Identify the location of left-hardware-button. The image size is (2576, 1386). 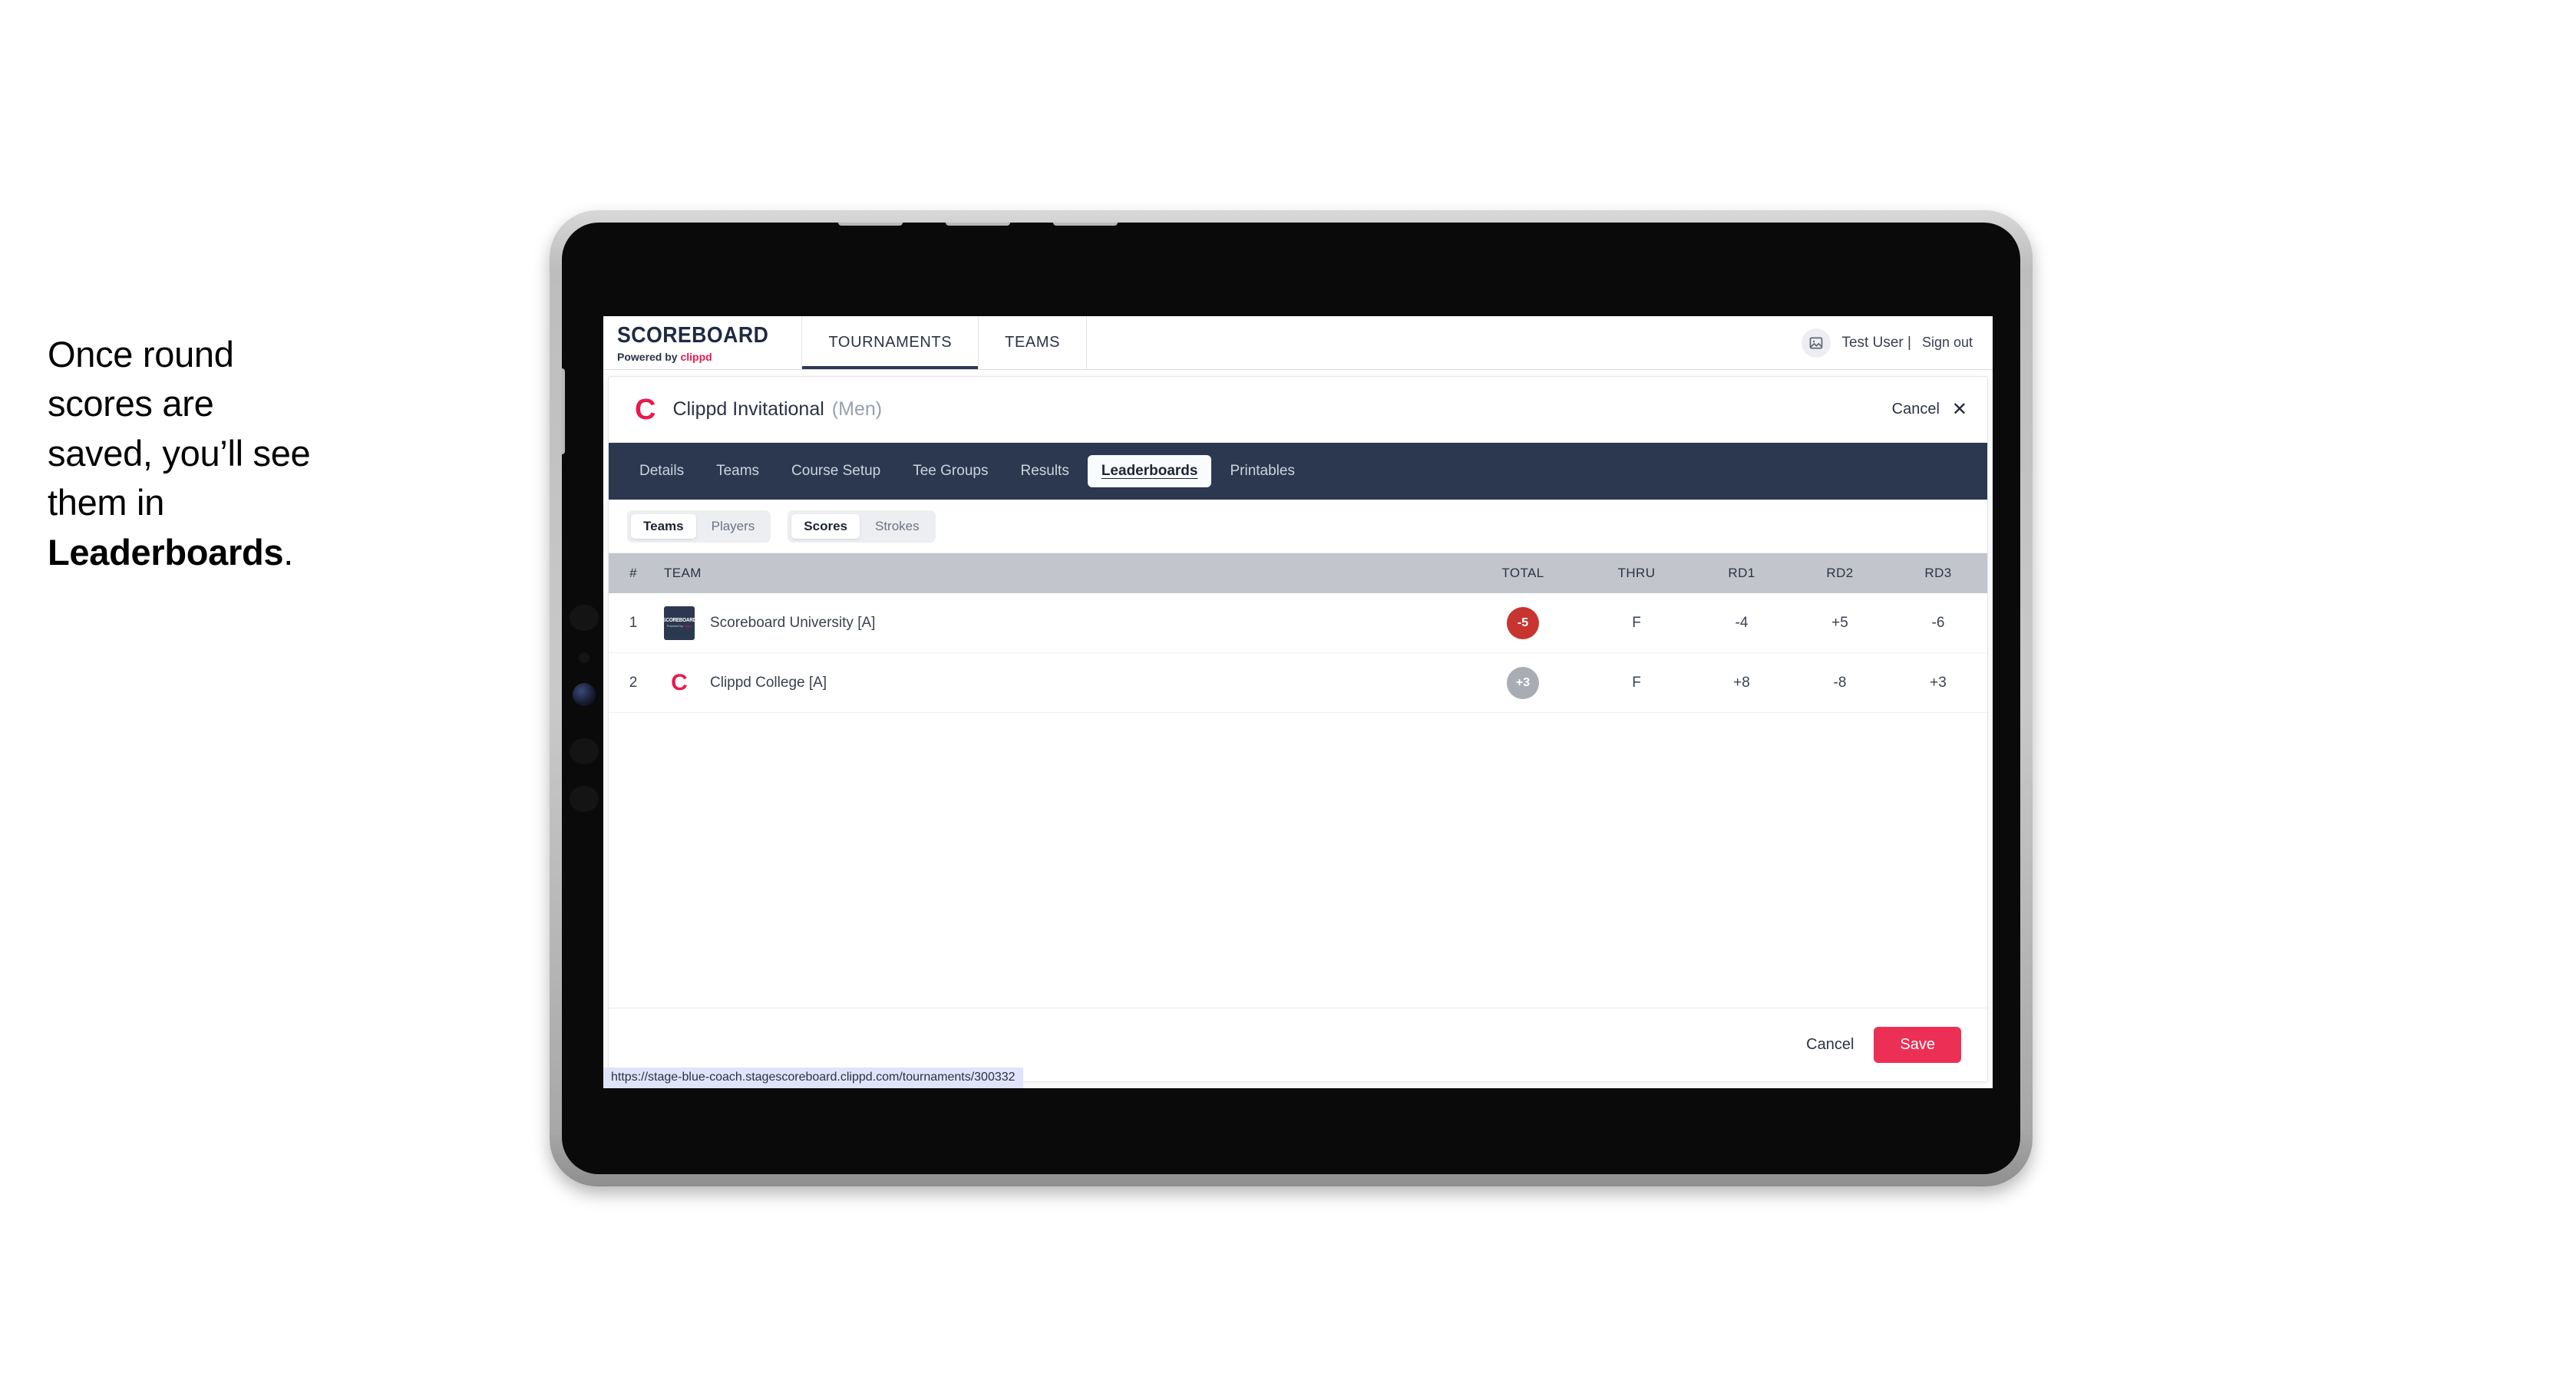
(563, 411).